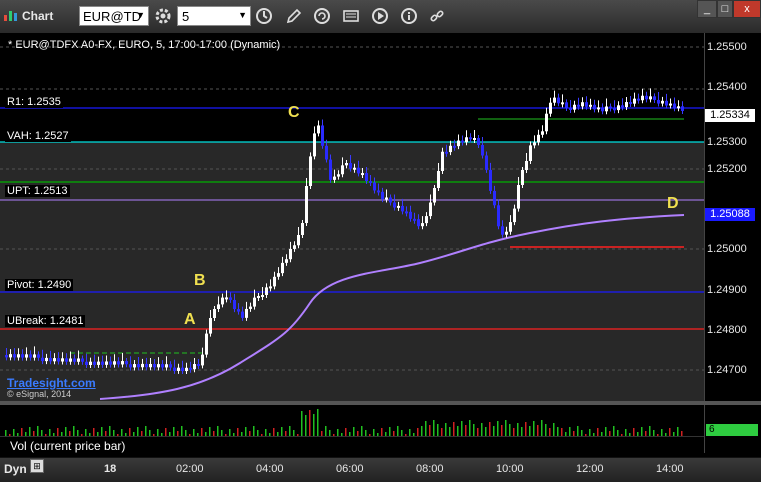 The height and width of the screenshot is (482, 761). I want to click on link-icon, so click(437, 16).